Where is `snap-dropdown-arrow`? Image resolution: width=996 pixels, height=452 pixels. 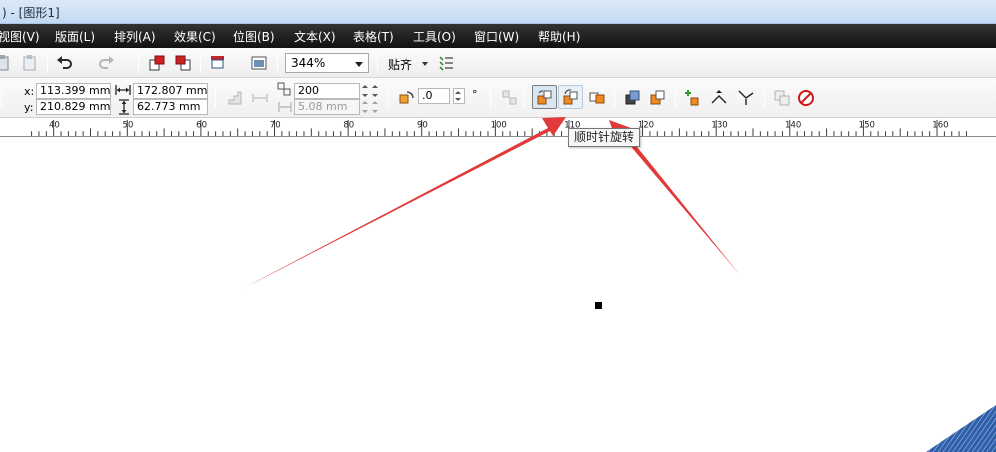
snap-dropdown-arrow is located at coordinates (425, 64).